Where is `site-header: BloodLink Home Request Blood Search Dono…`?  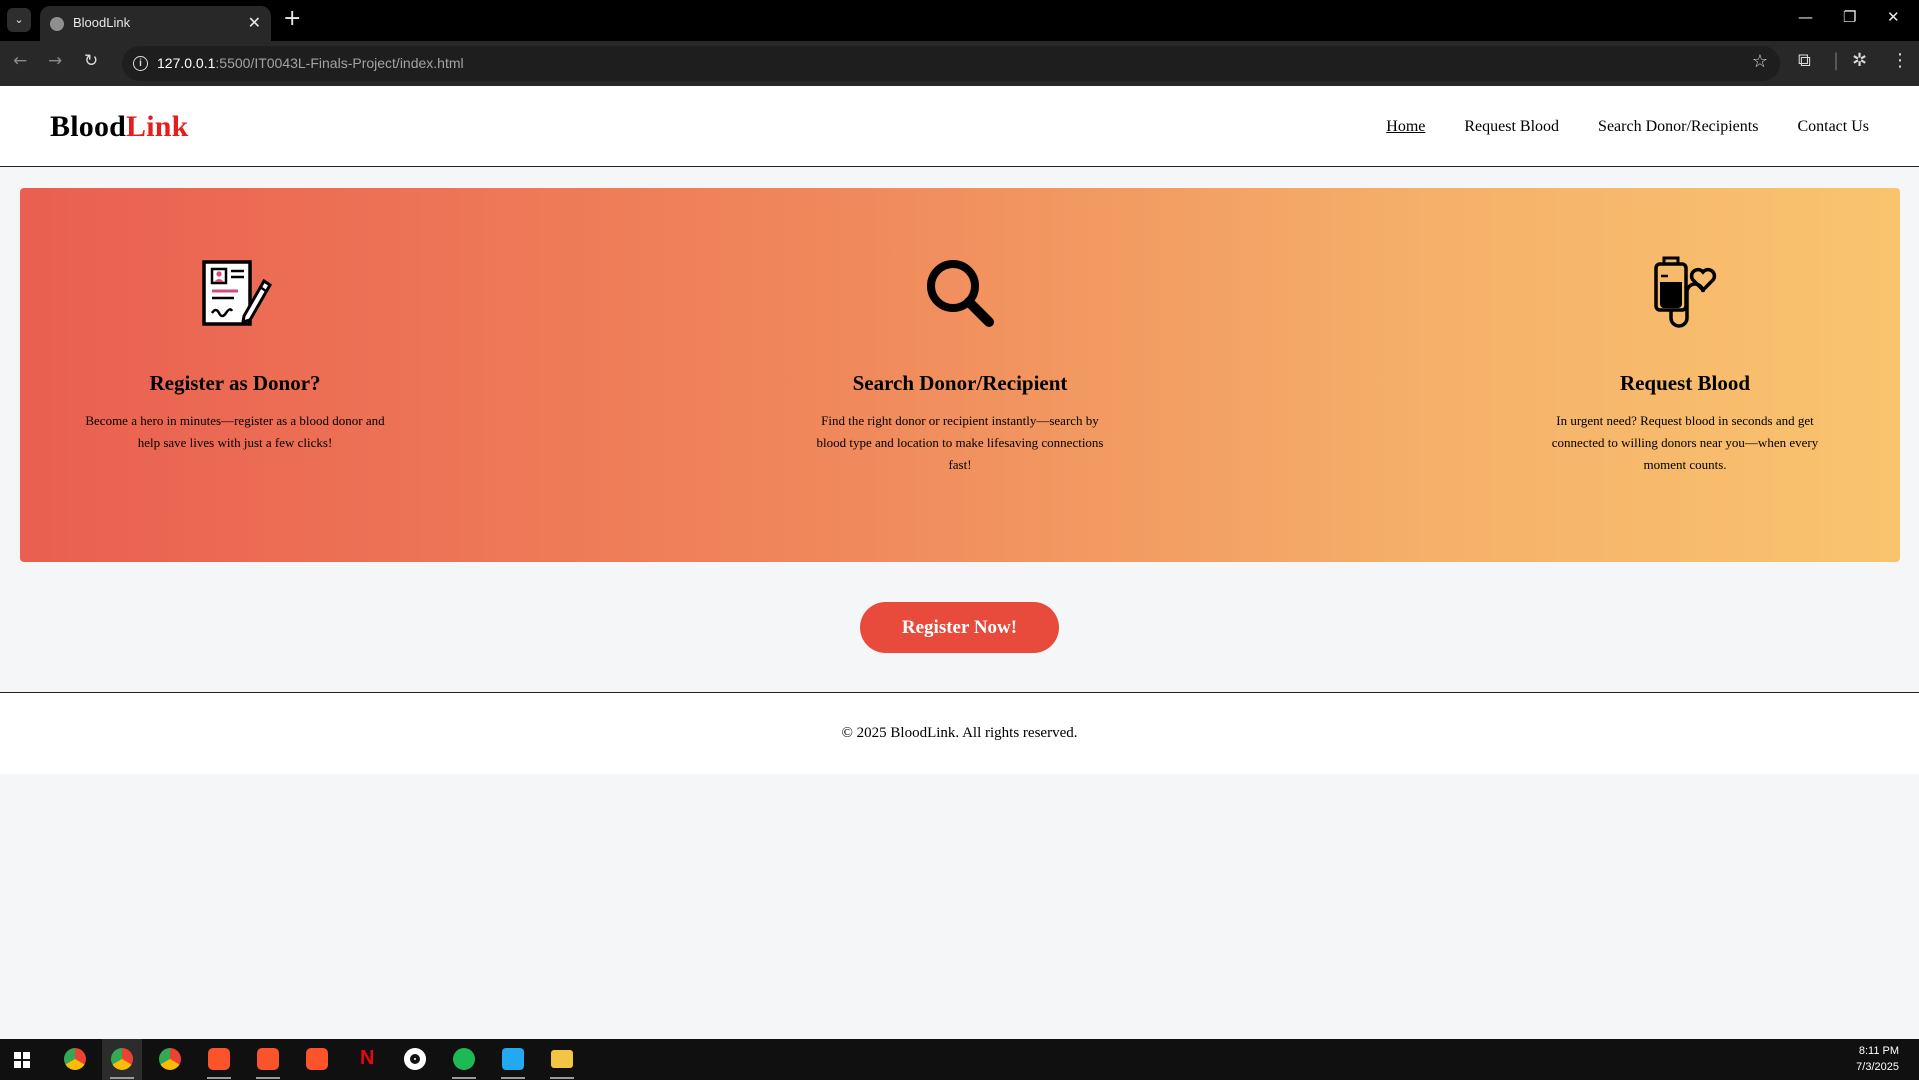
site-header: BloodLink Home Request Blood Search Dono… is located at coordinates (959, 126).